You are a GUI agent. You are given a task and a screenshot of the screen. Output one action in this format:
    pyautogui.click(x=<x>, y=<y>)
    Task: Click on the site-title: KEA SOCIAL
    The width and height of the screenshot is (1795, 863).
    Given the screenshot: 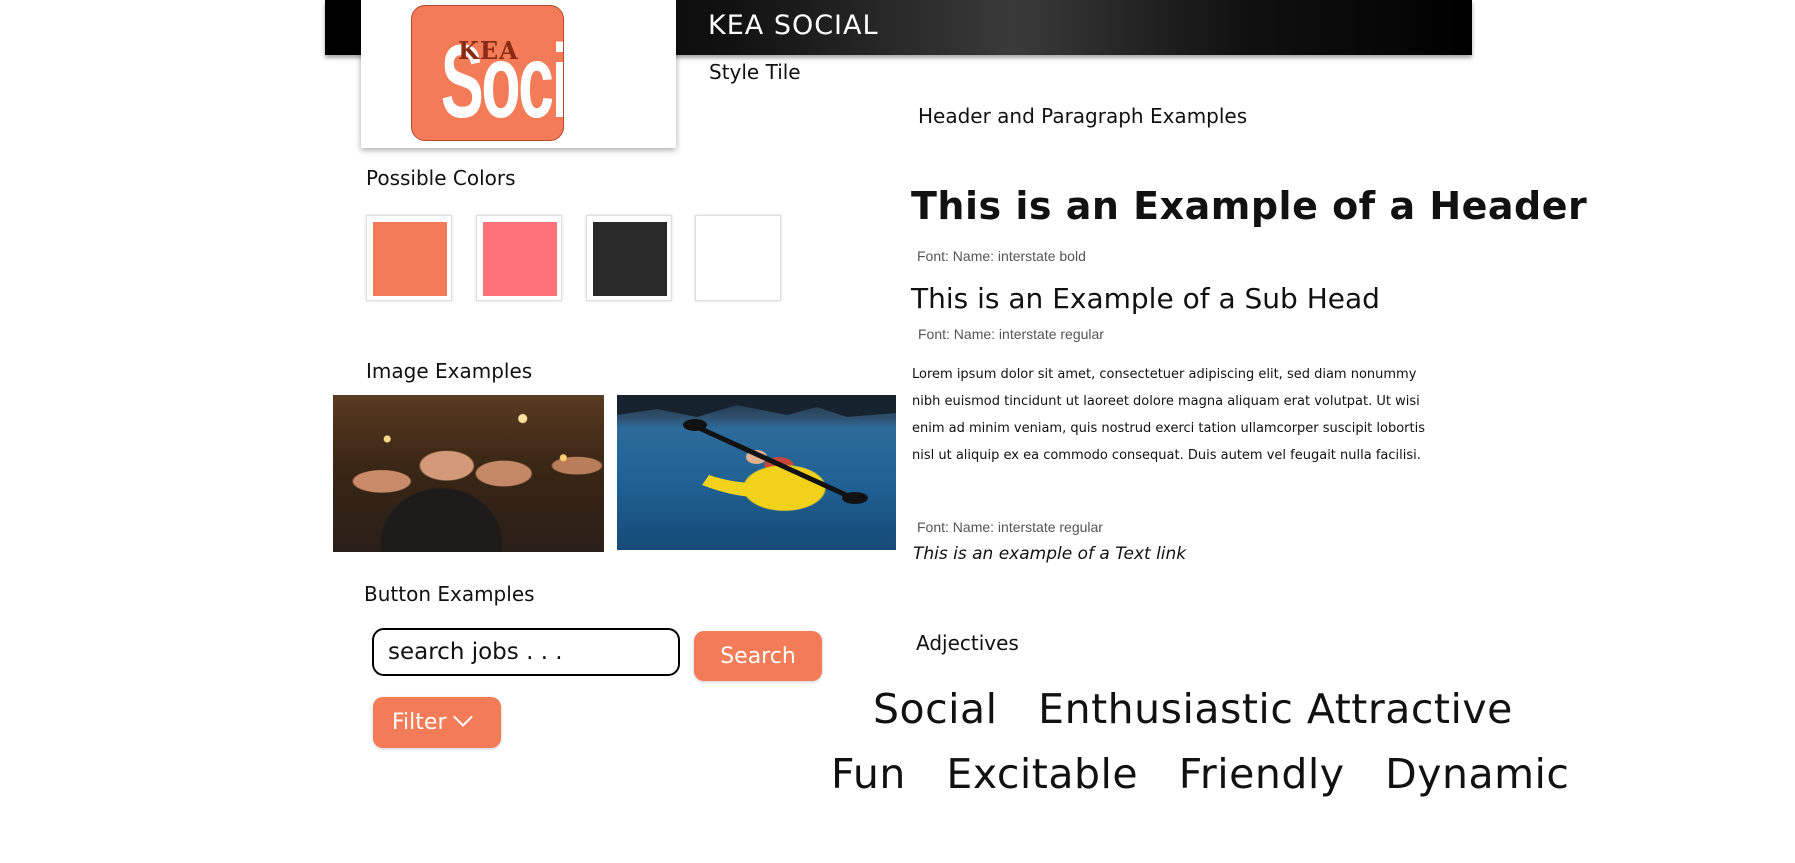 What is the action you would take?
    pyautogui.click(x=793, y=25)
    